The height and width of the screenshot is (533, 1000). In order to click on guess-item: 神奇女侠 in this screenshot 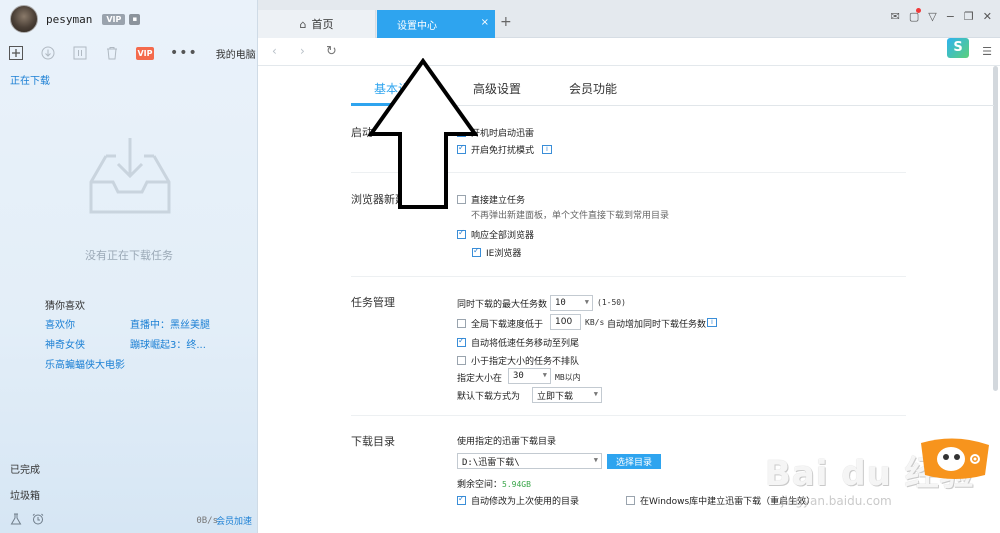, I will do `click(65, 343)`.